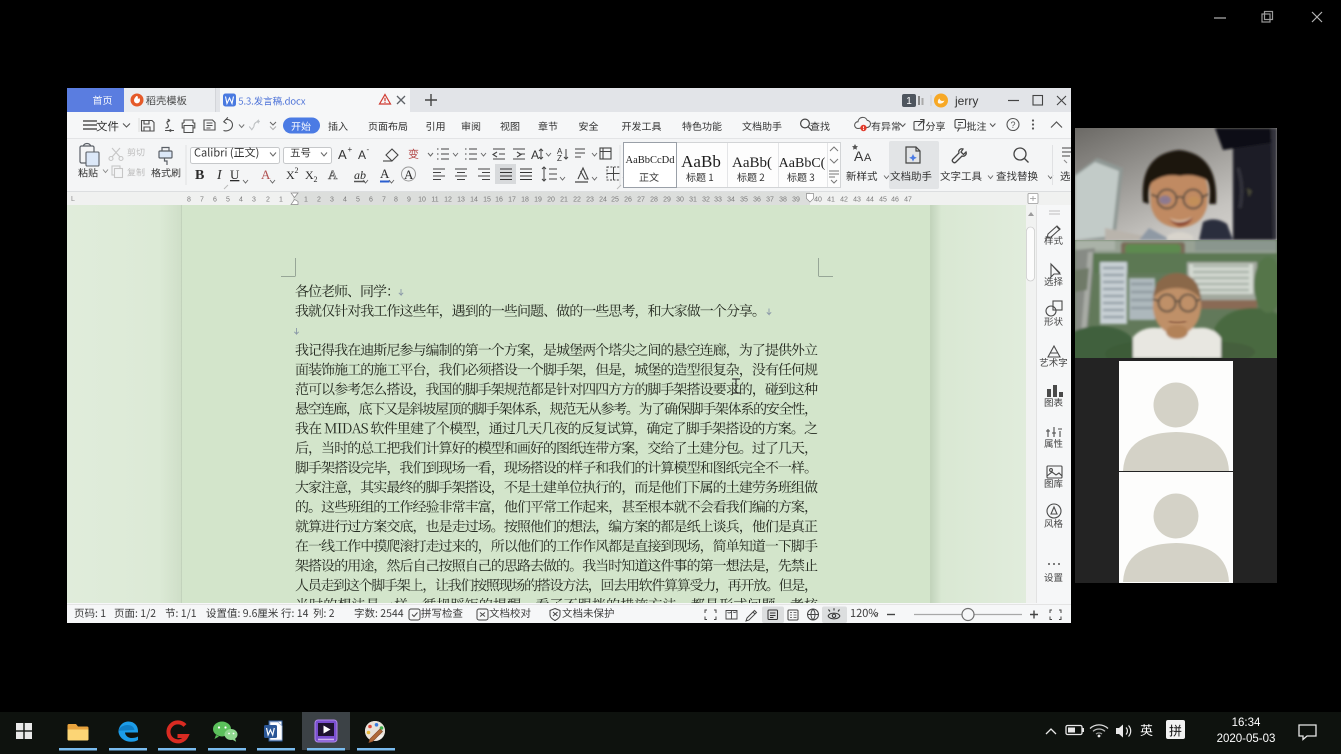 The image size is (1341, 754). Describe the element at coordinates (731, 200) in the screenshot. I see `svg-text: 34` at that location.